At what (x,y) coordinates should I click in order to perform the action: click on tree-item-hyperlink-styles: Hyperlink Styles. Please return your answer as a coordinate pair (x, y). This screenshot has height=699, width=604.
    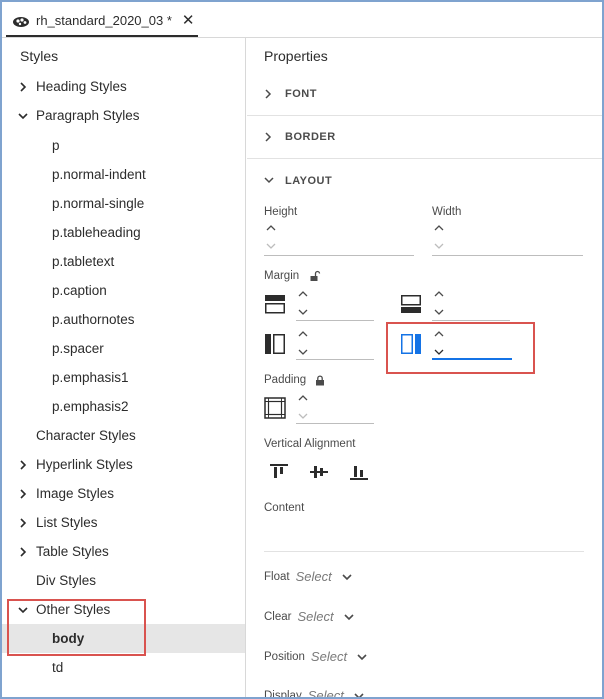
    Looking at the image, I should click on (123, 464).